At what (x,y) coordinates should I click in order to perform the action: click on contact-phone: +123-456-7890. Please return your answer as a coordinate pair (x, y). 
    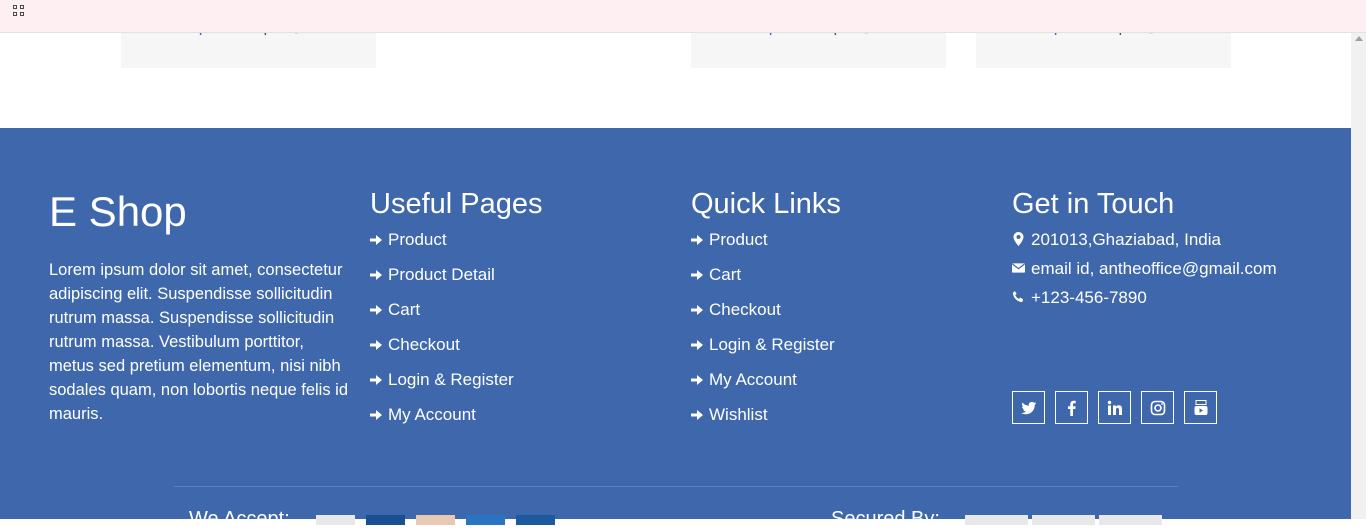
    Looking at the image, I should click on (1162, 300).